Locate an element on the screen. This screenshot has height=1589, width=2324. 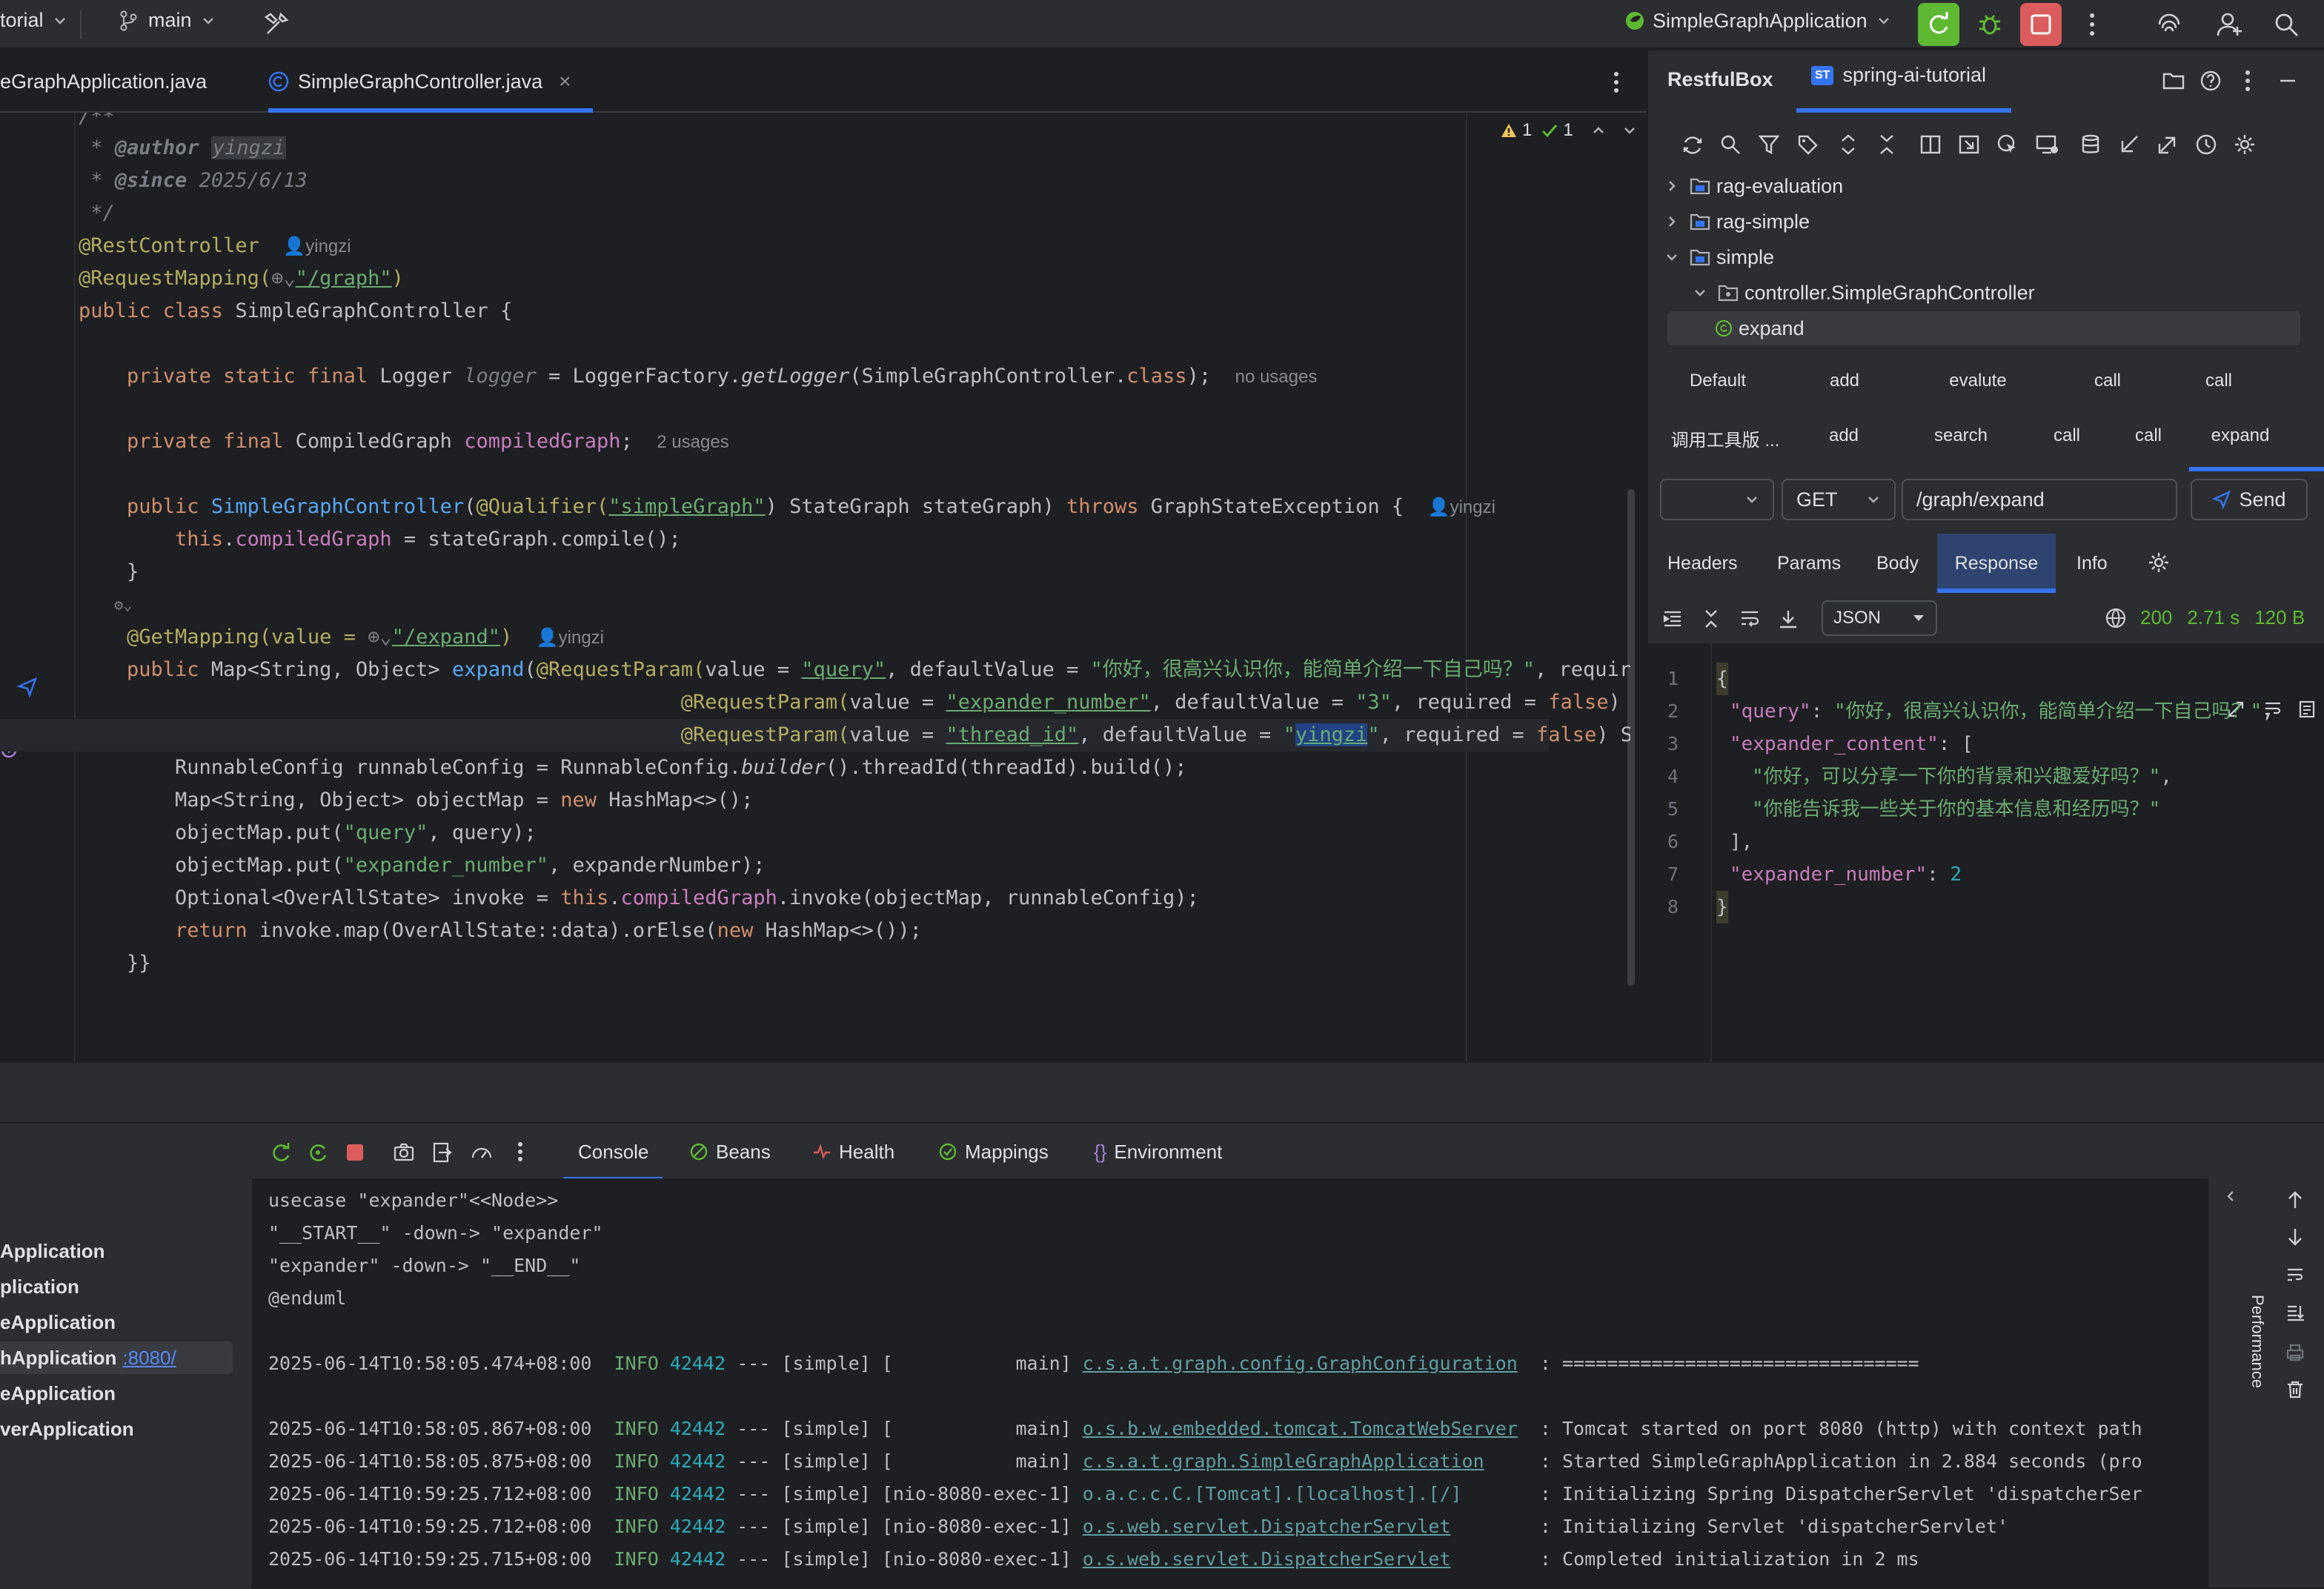
download-icon is located at coordinates (1788, 619).